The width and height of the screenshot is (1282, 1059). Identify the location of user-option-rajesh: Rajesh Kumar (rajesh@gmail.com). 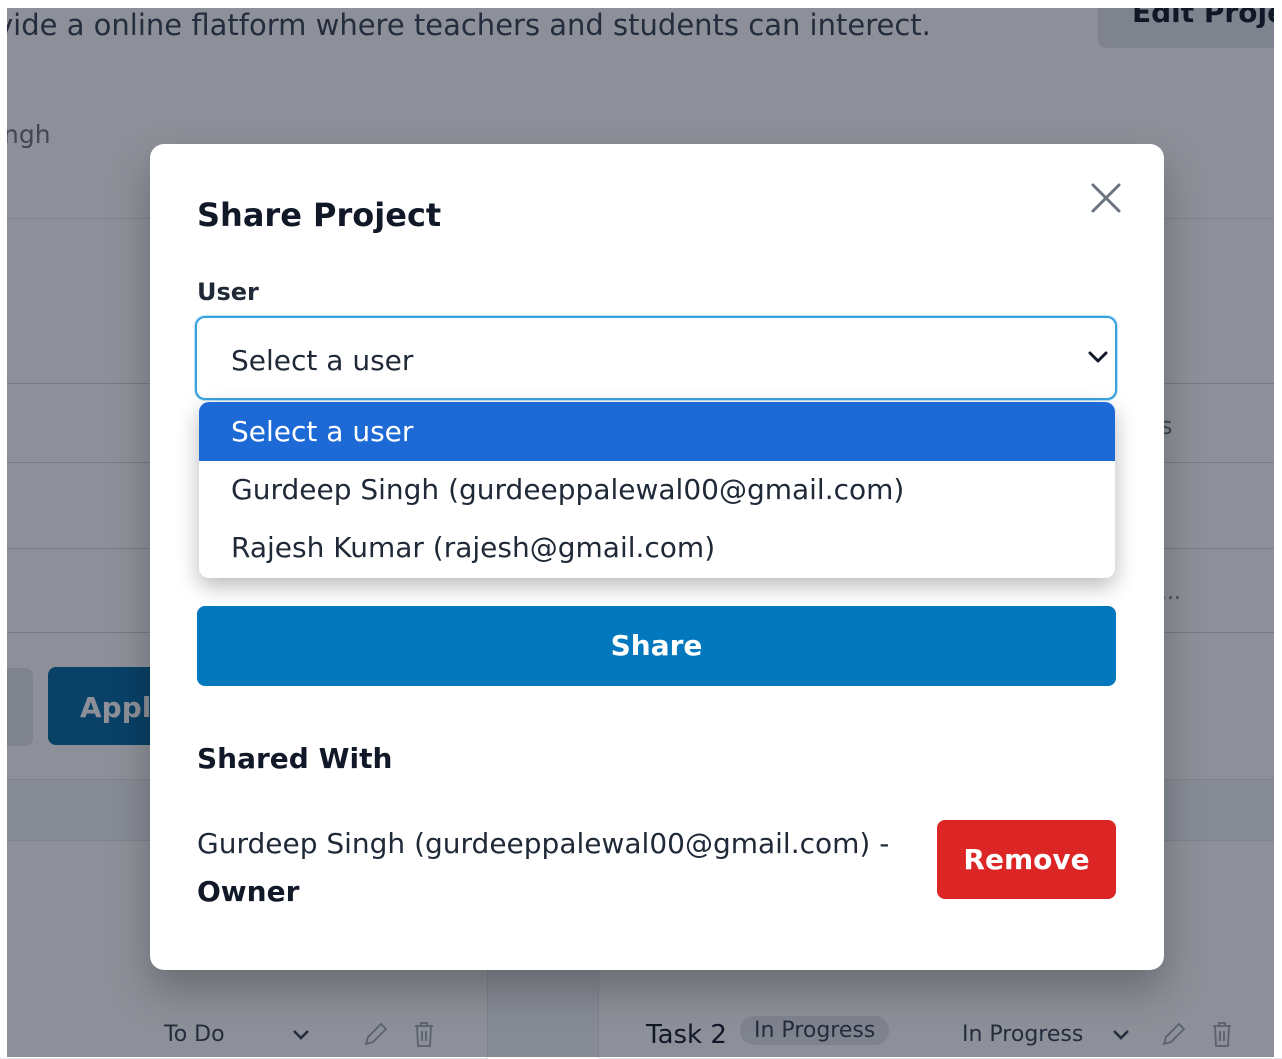
(657, 548).